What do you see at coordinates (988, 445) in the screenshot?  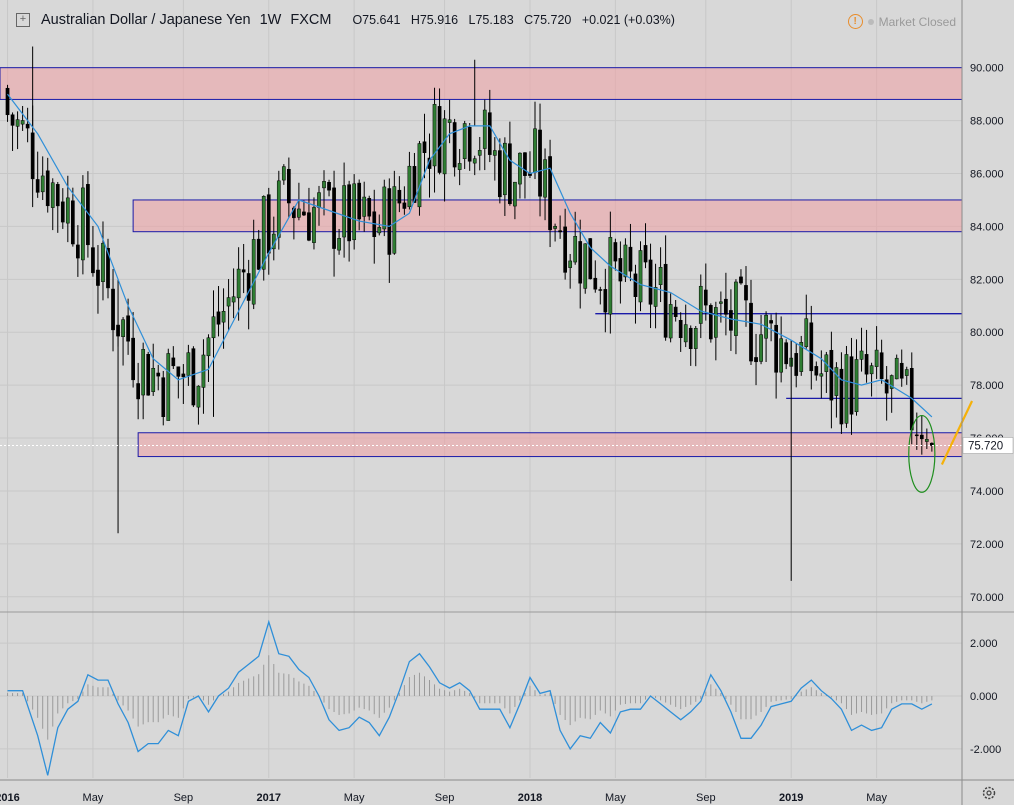 I see `last-price-tag: 75.720` at bounding box center [988, 445].